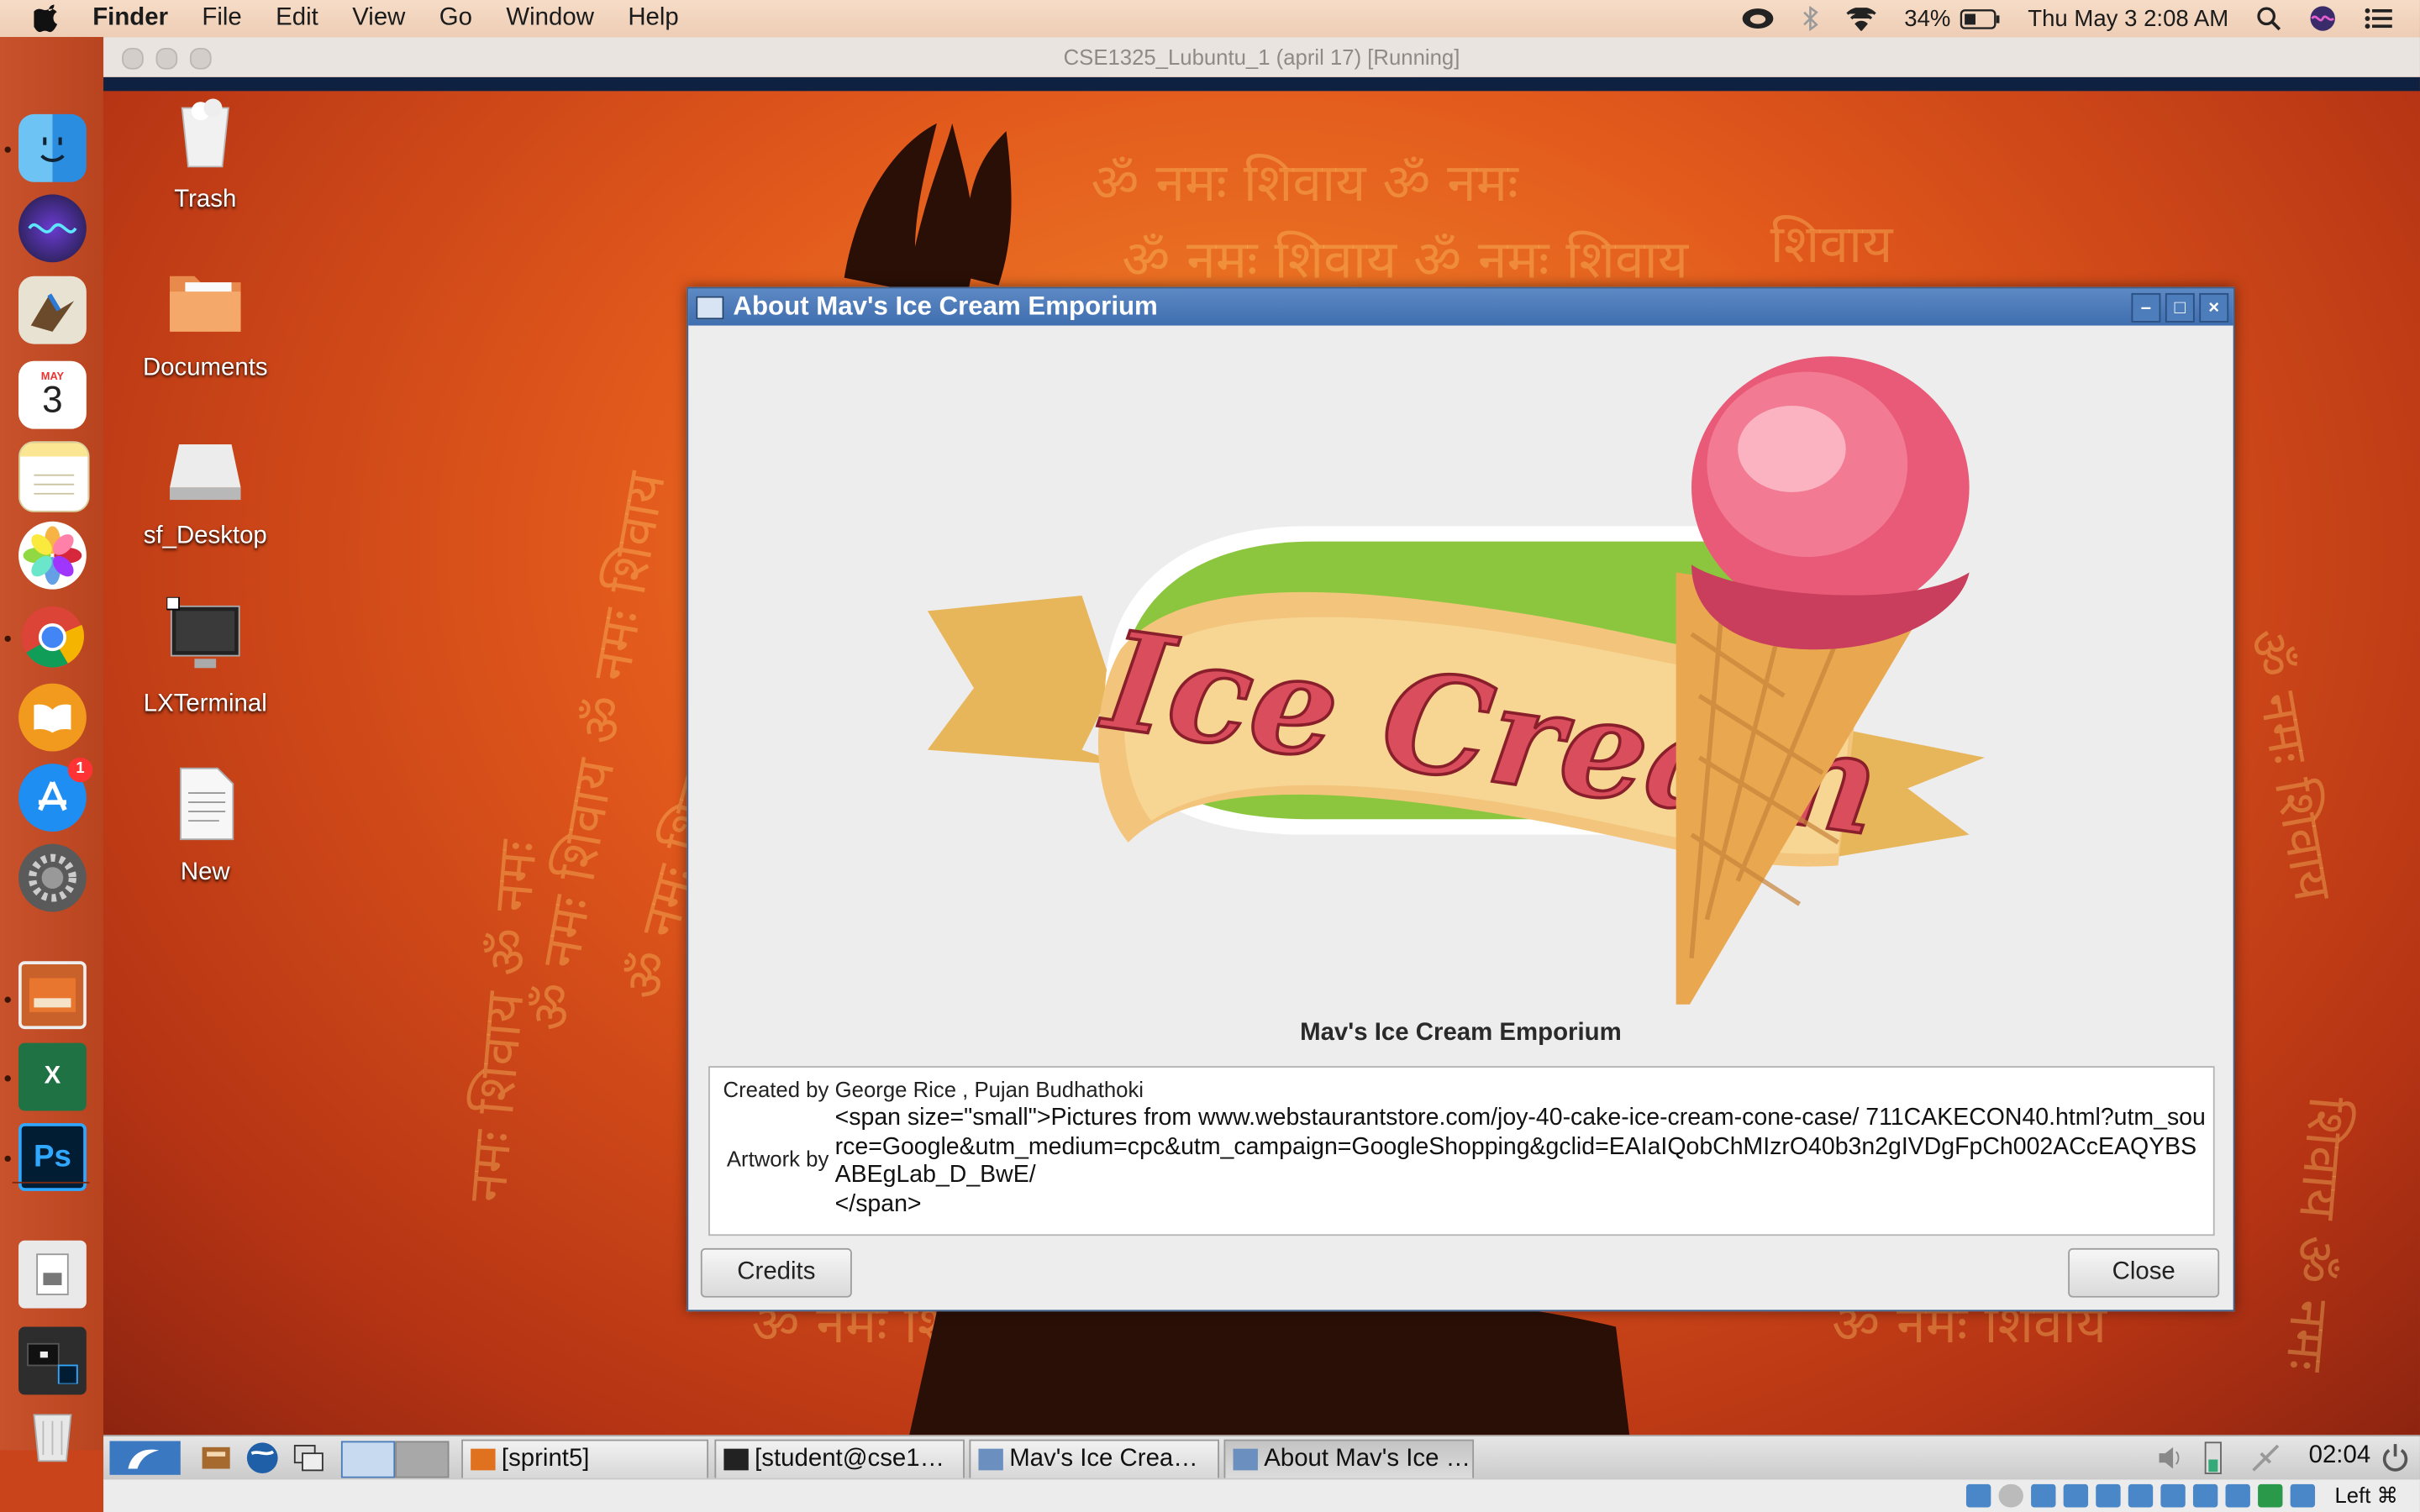 The height and width of the screenshot is (1512, 2420). I want to click on trash-icon, so click(52, 1435).